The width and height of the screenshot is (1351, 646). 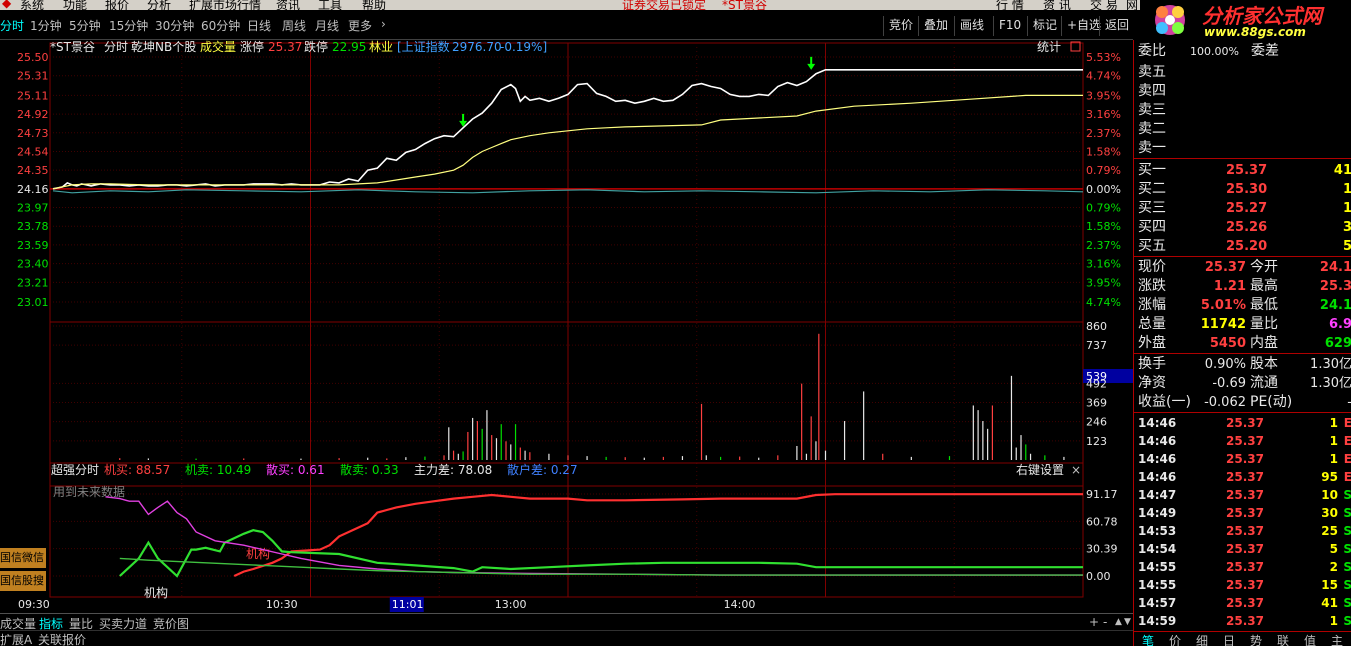 What do you see at coordinates (1040, 469) in the screenshot?
I see `right-click-settings: 右键设置` at bounding box center [1040, 469].